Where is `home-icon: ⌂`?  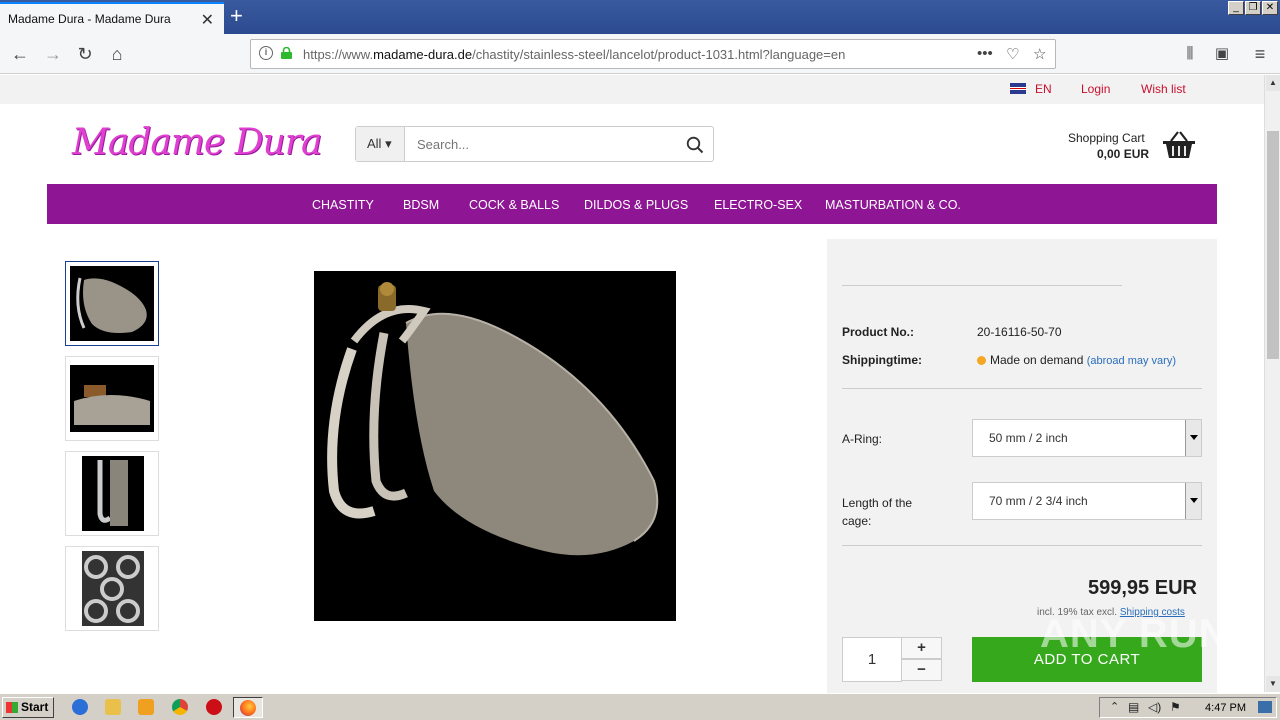 home-icon: ⌂ is located at coordinates (117, 54).